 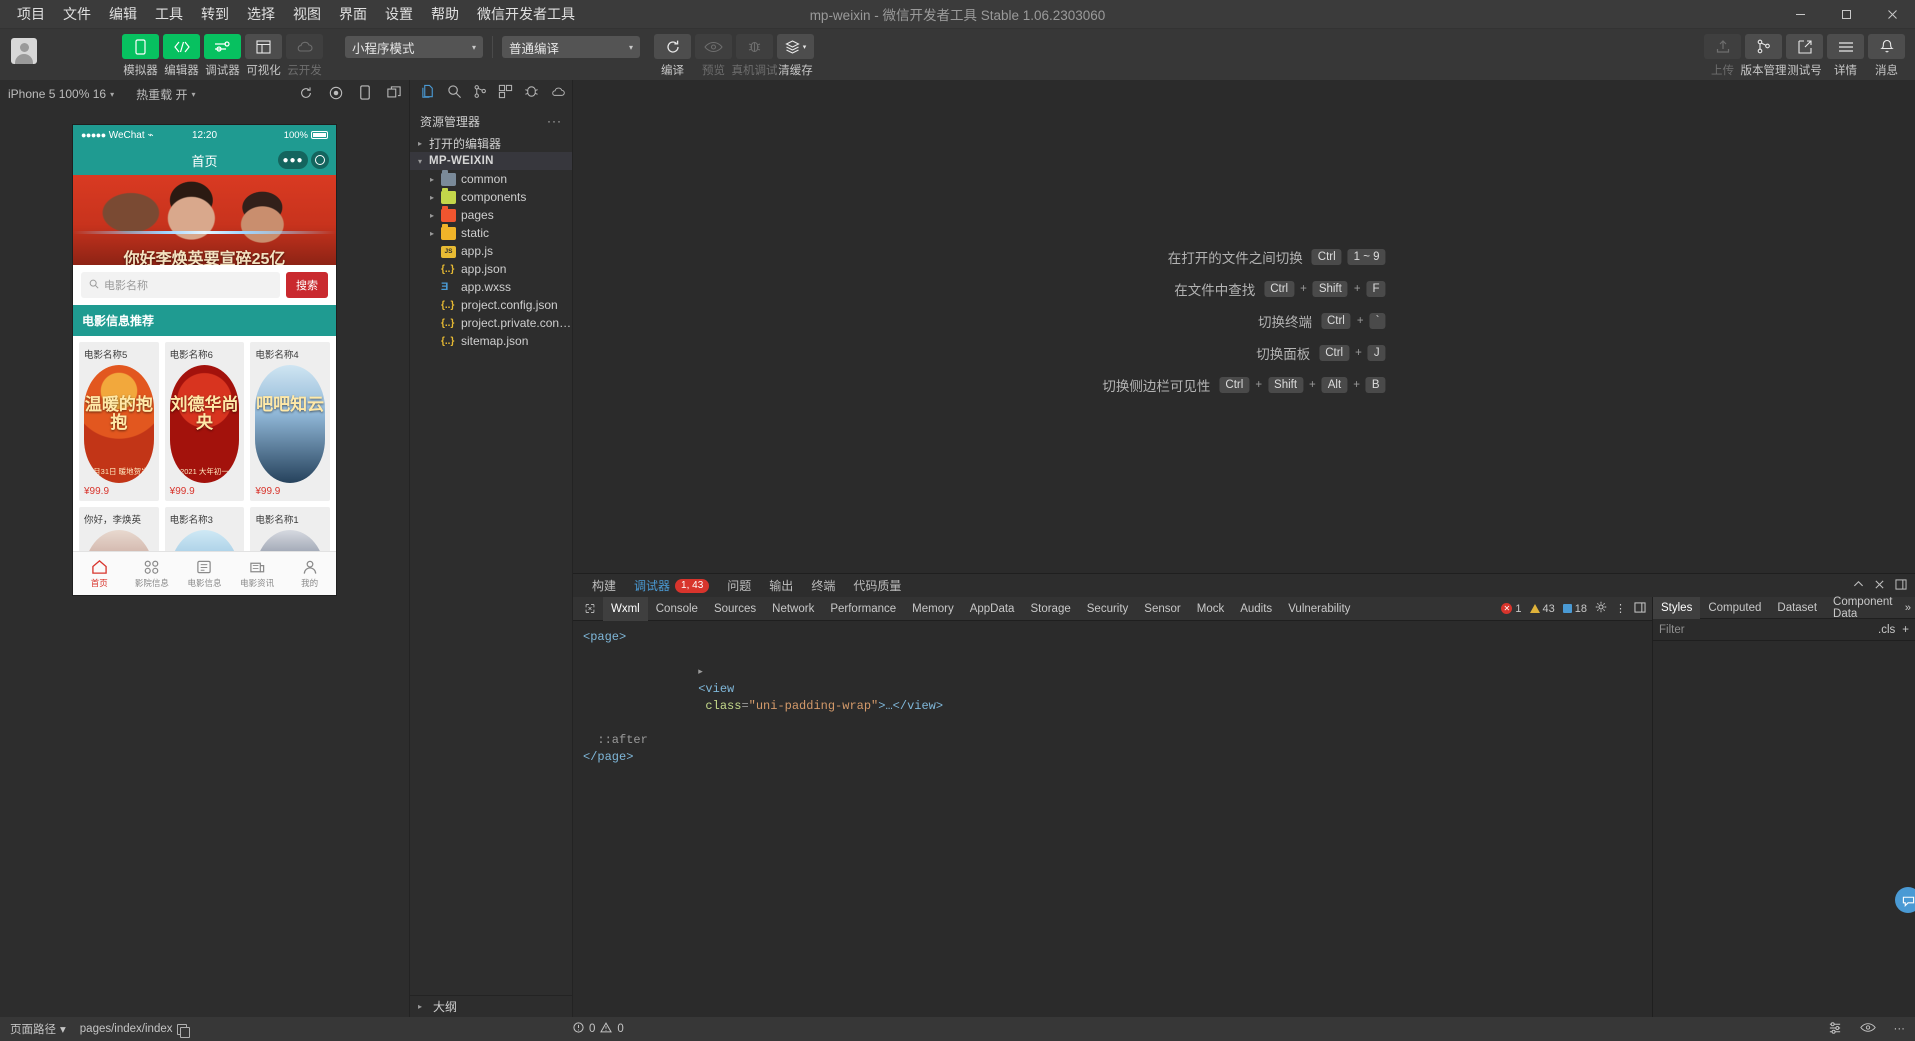 What do you see at coordinates (261, 14) in the screenshot?
I see `menu-item-select: 选择` at bounding box center [261, 14].